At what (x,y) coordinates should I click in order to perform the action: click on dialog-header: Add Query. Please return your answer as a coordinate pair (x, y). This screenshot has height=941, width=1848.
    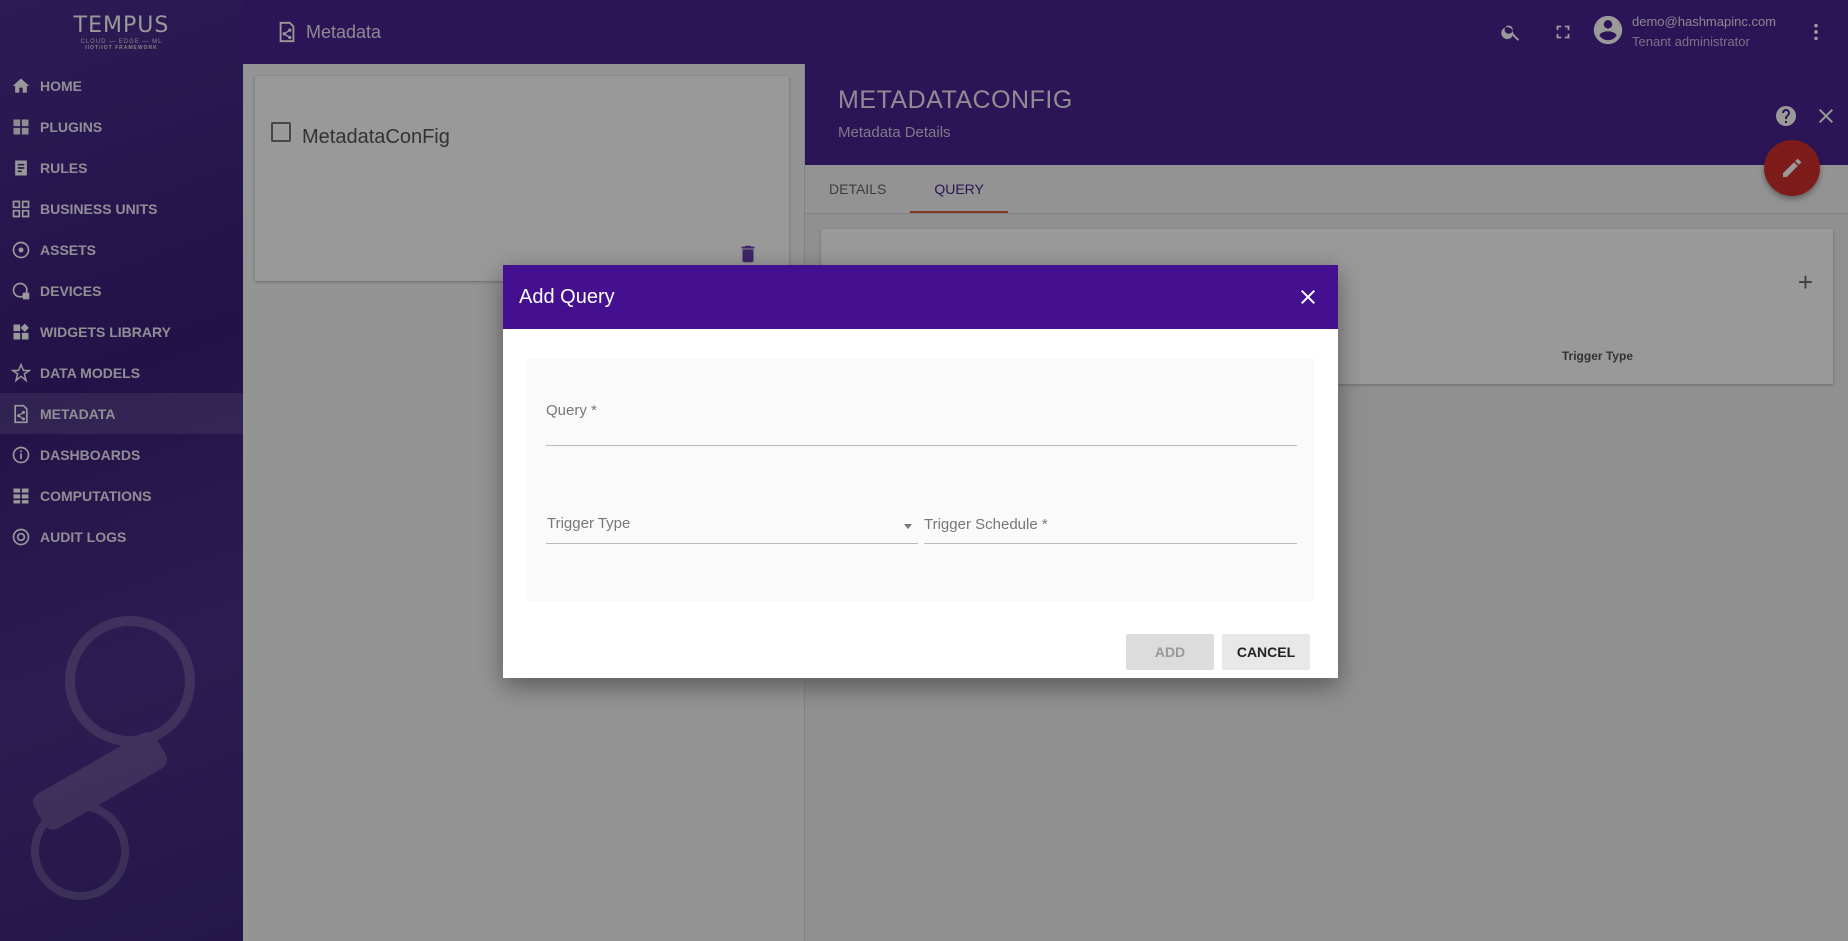
    Looking at the image, I should click on (920, 297).